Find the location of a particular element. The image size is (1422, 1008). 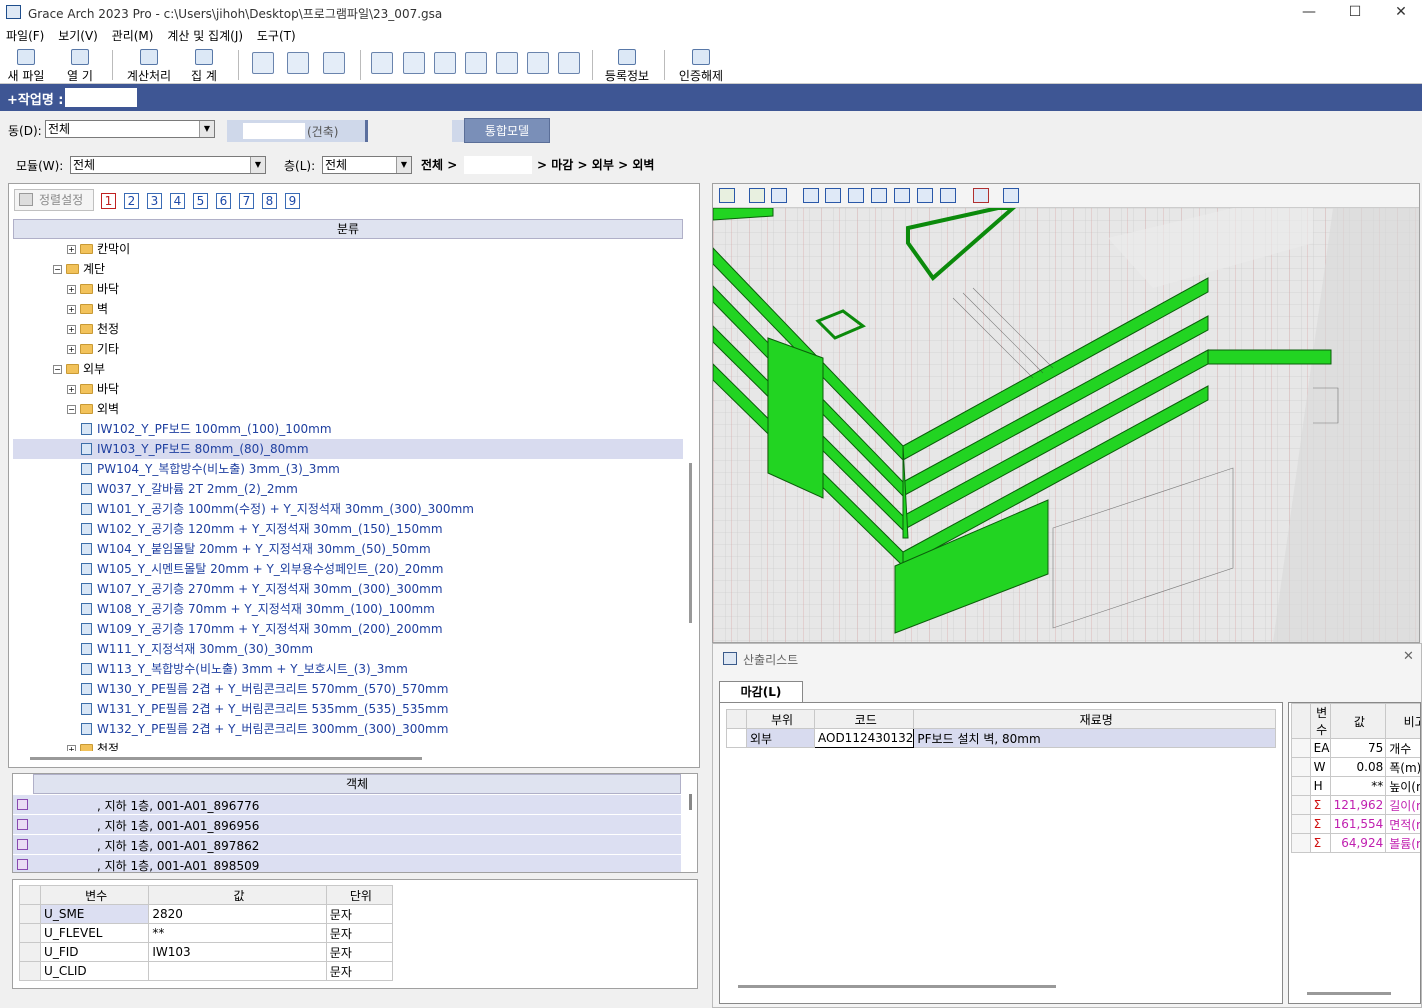

cube-top-icon is located at coordinates (902, 195).